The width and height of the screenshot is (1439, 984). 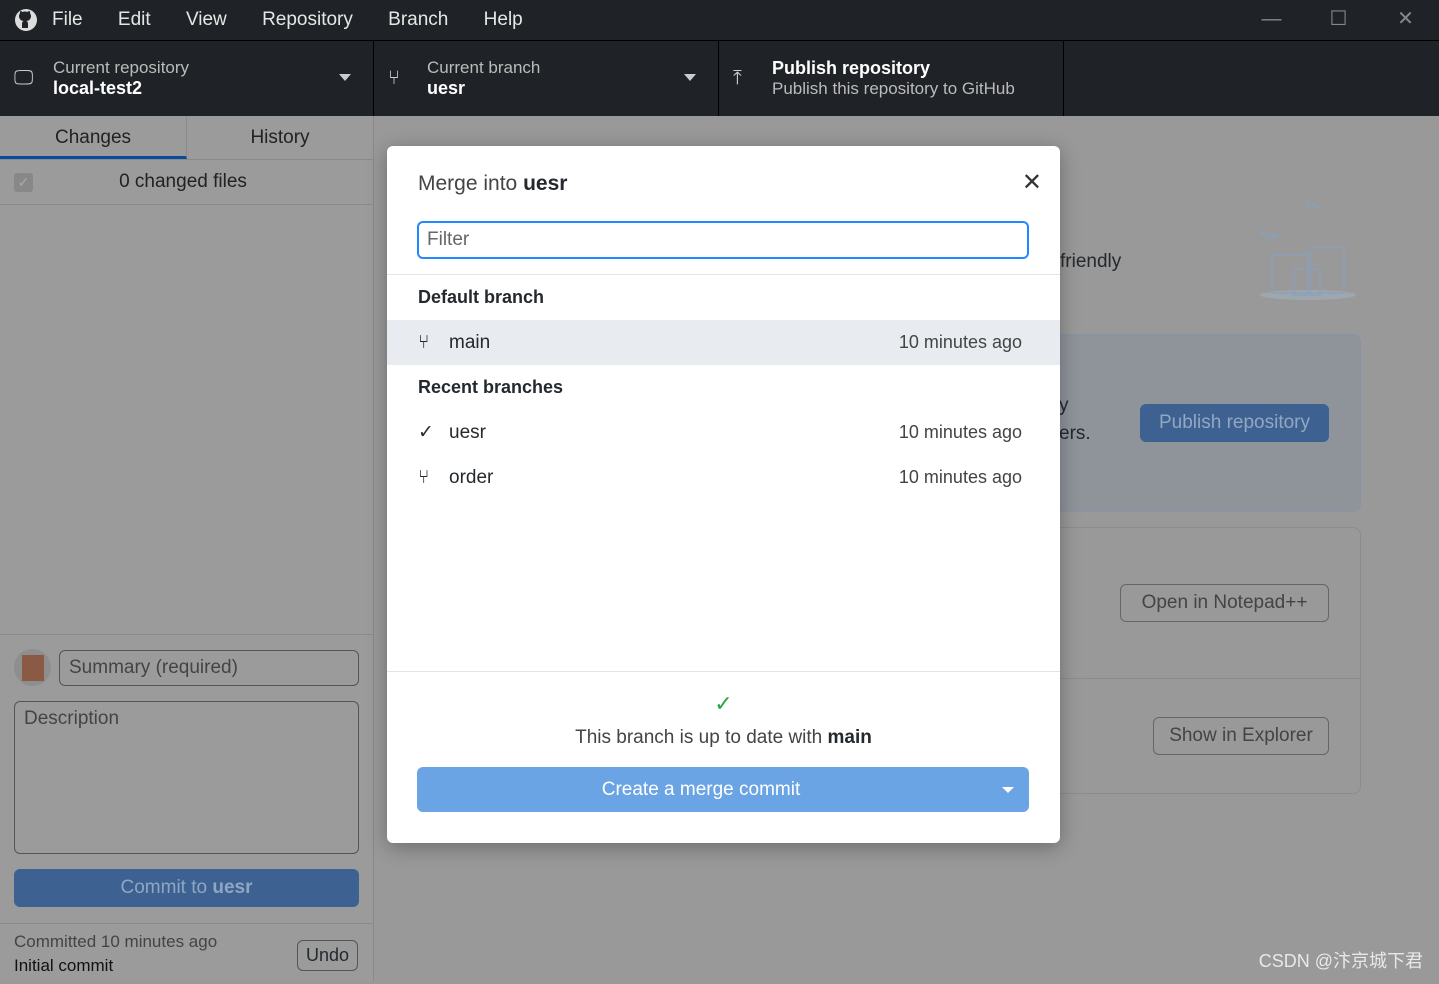 What do you see at coordinates (1271, 19) in the screenshot?
I see `minimize-button: —` at bounding box center [1271, 19].